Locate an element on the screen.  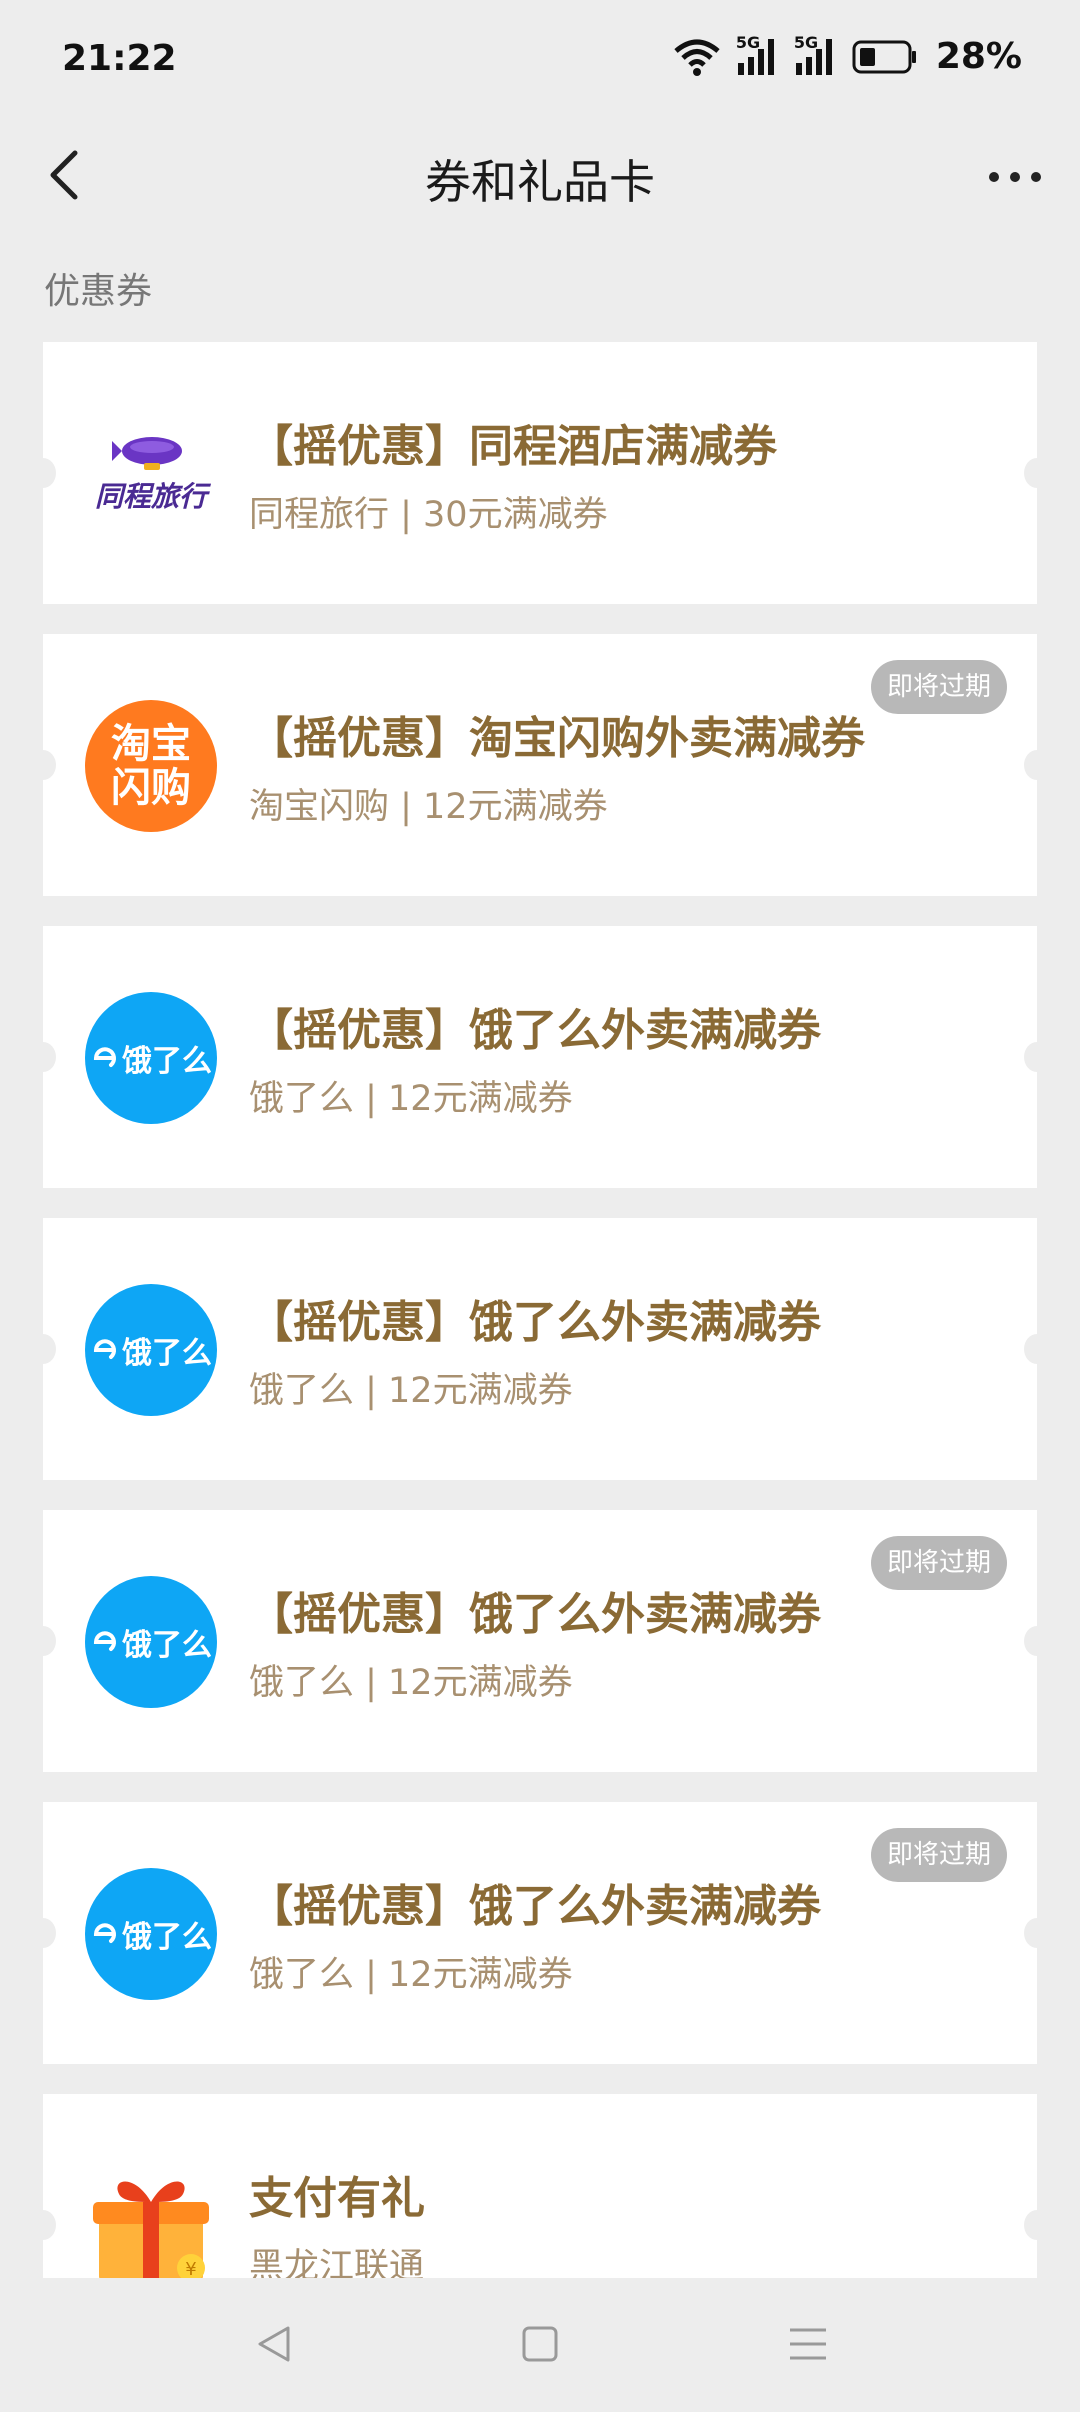
blimp-icon is located at coordinates (147, 453).